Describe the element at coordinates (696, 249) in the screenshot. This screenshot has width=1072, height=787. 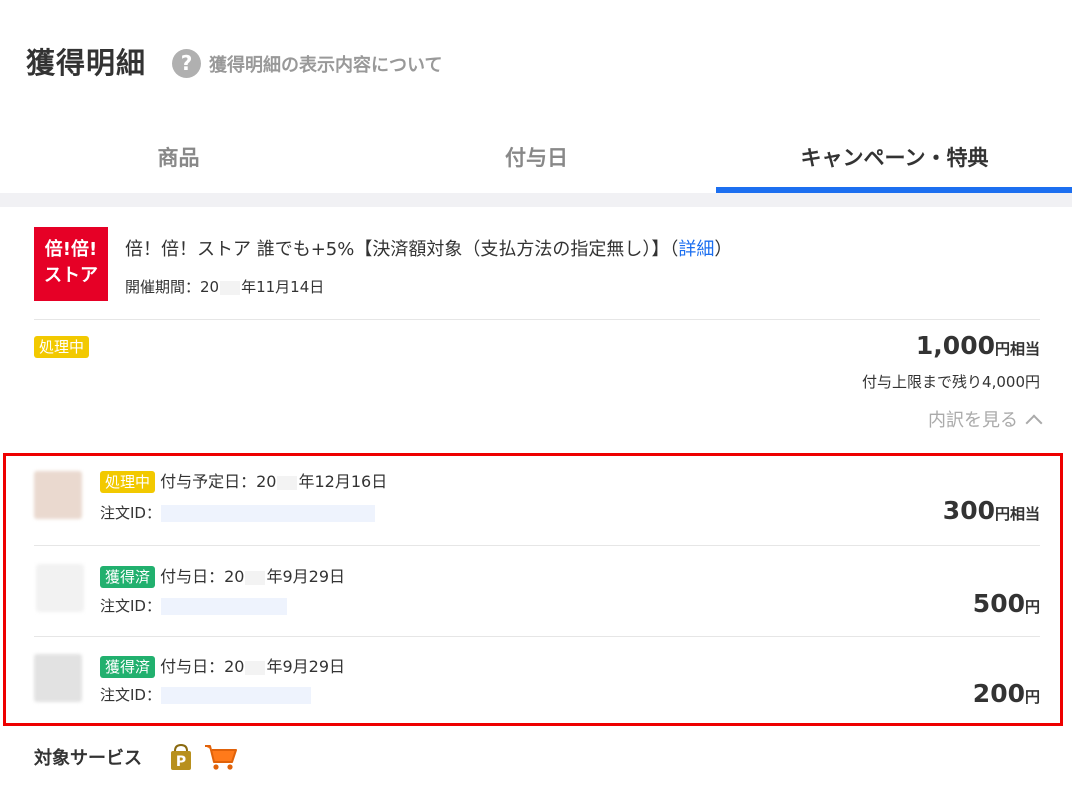
I see `detail-link: 詳細` at that location.